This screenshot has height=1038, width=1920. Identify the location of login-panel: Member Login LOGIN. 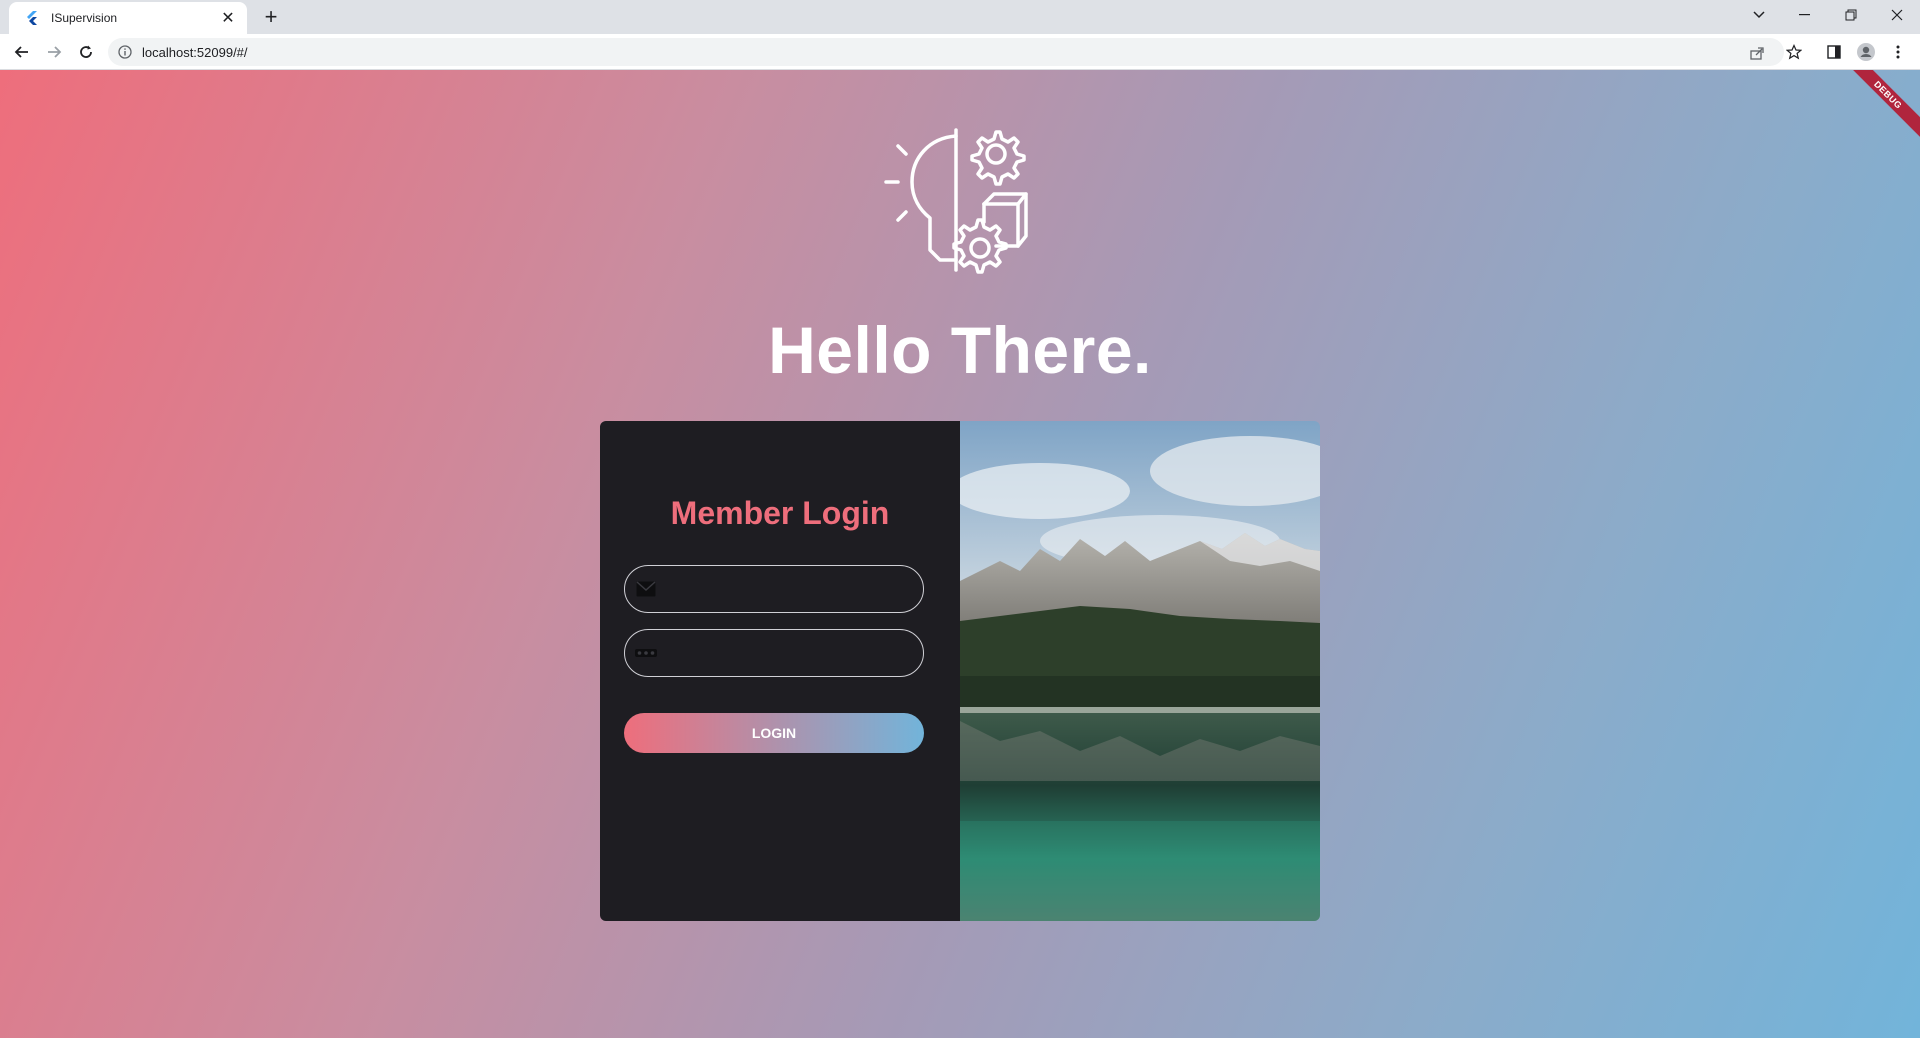
(780, 671).